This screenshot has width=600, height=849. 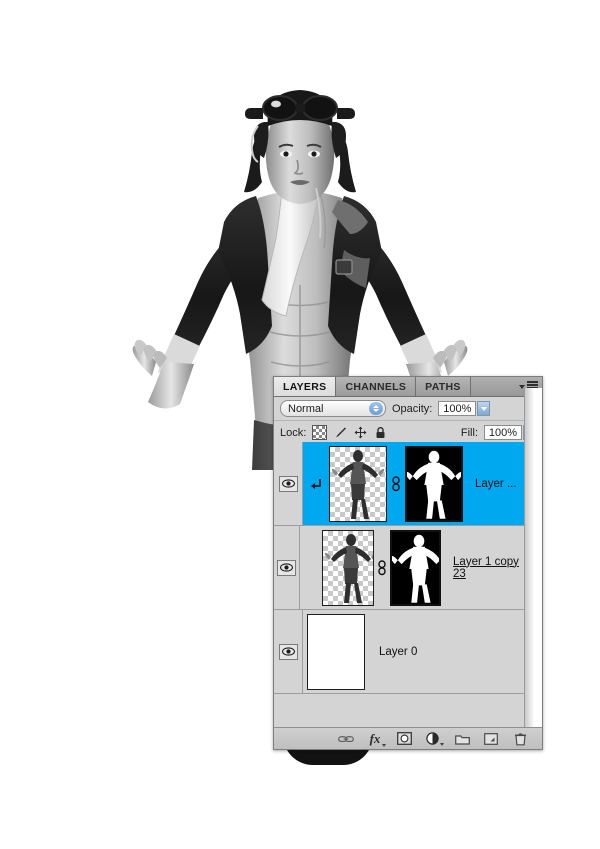 What do you see at coordinates (492, 386) in the screenshot?
I see `tab-bar-filler` at bounding box center [492, 386].